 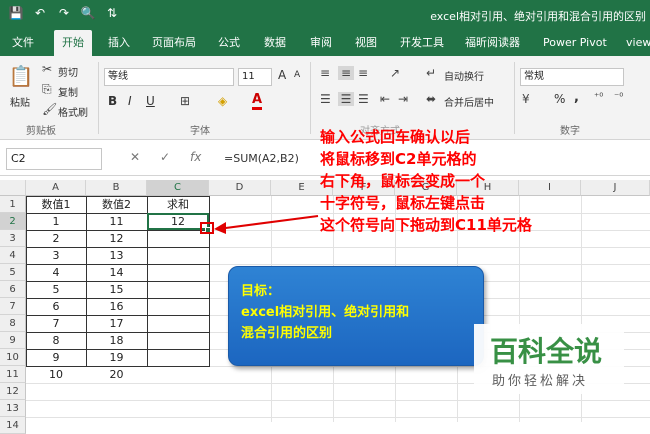 I want to click on goal-line: 混合引用的区别, so click(x=287, y=333).